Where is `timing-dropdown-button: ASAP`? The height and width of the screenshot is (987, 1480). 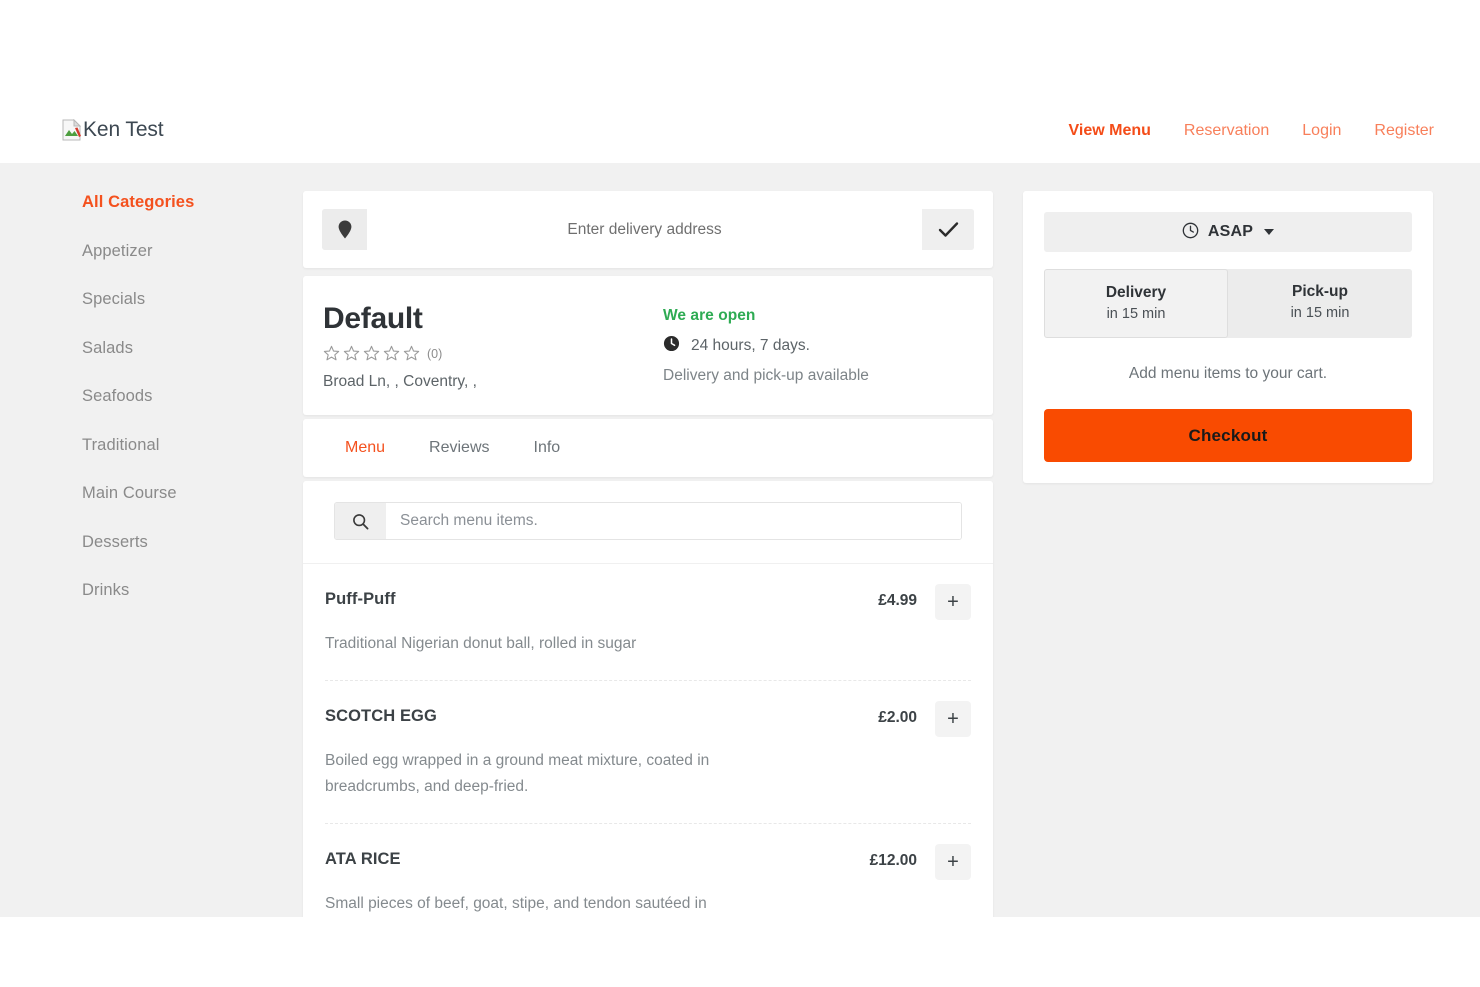
timing-dropdown-button: ASAP is located at coordinates (1228, 232).